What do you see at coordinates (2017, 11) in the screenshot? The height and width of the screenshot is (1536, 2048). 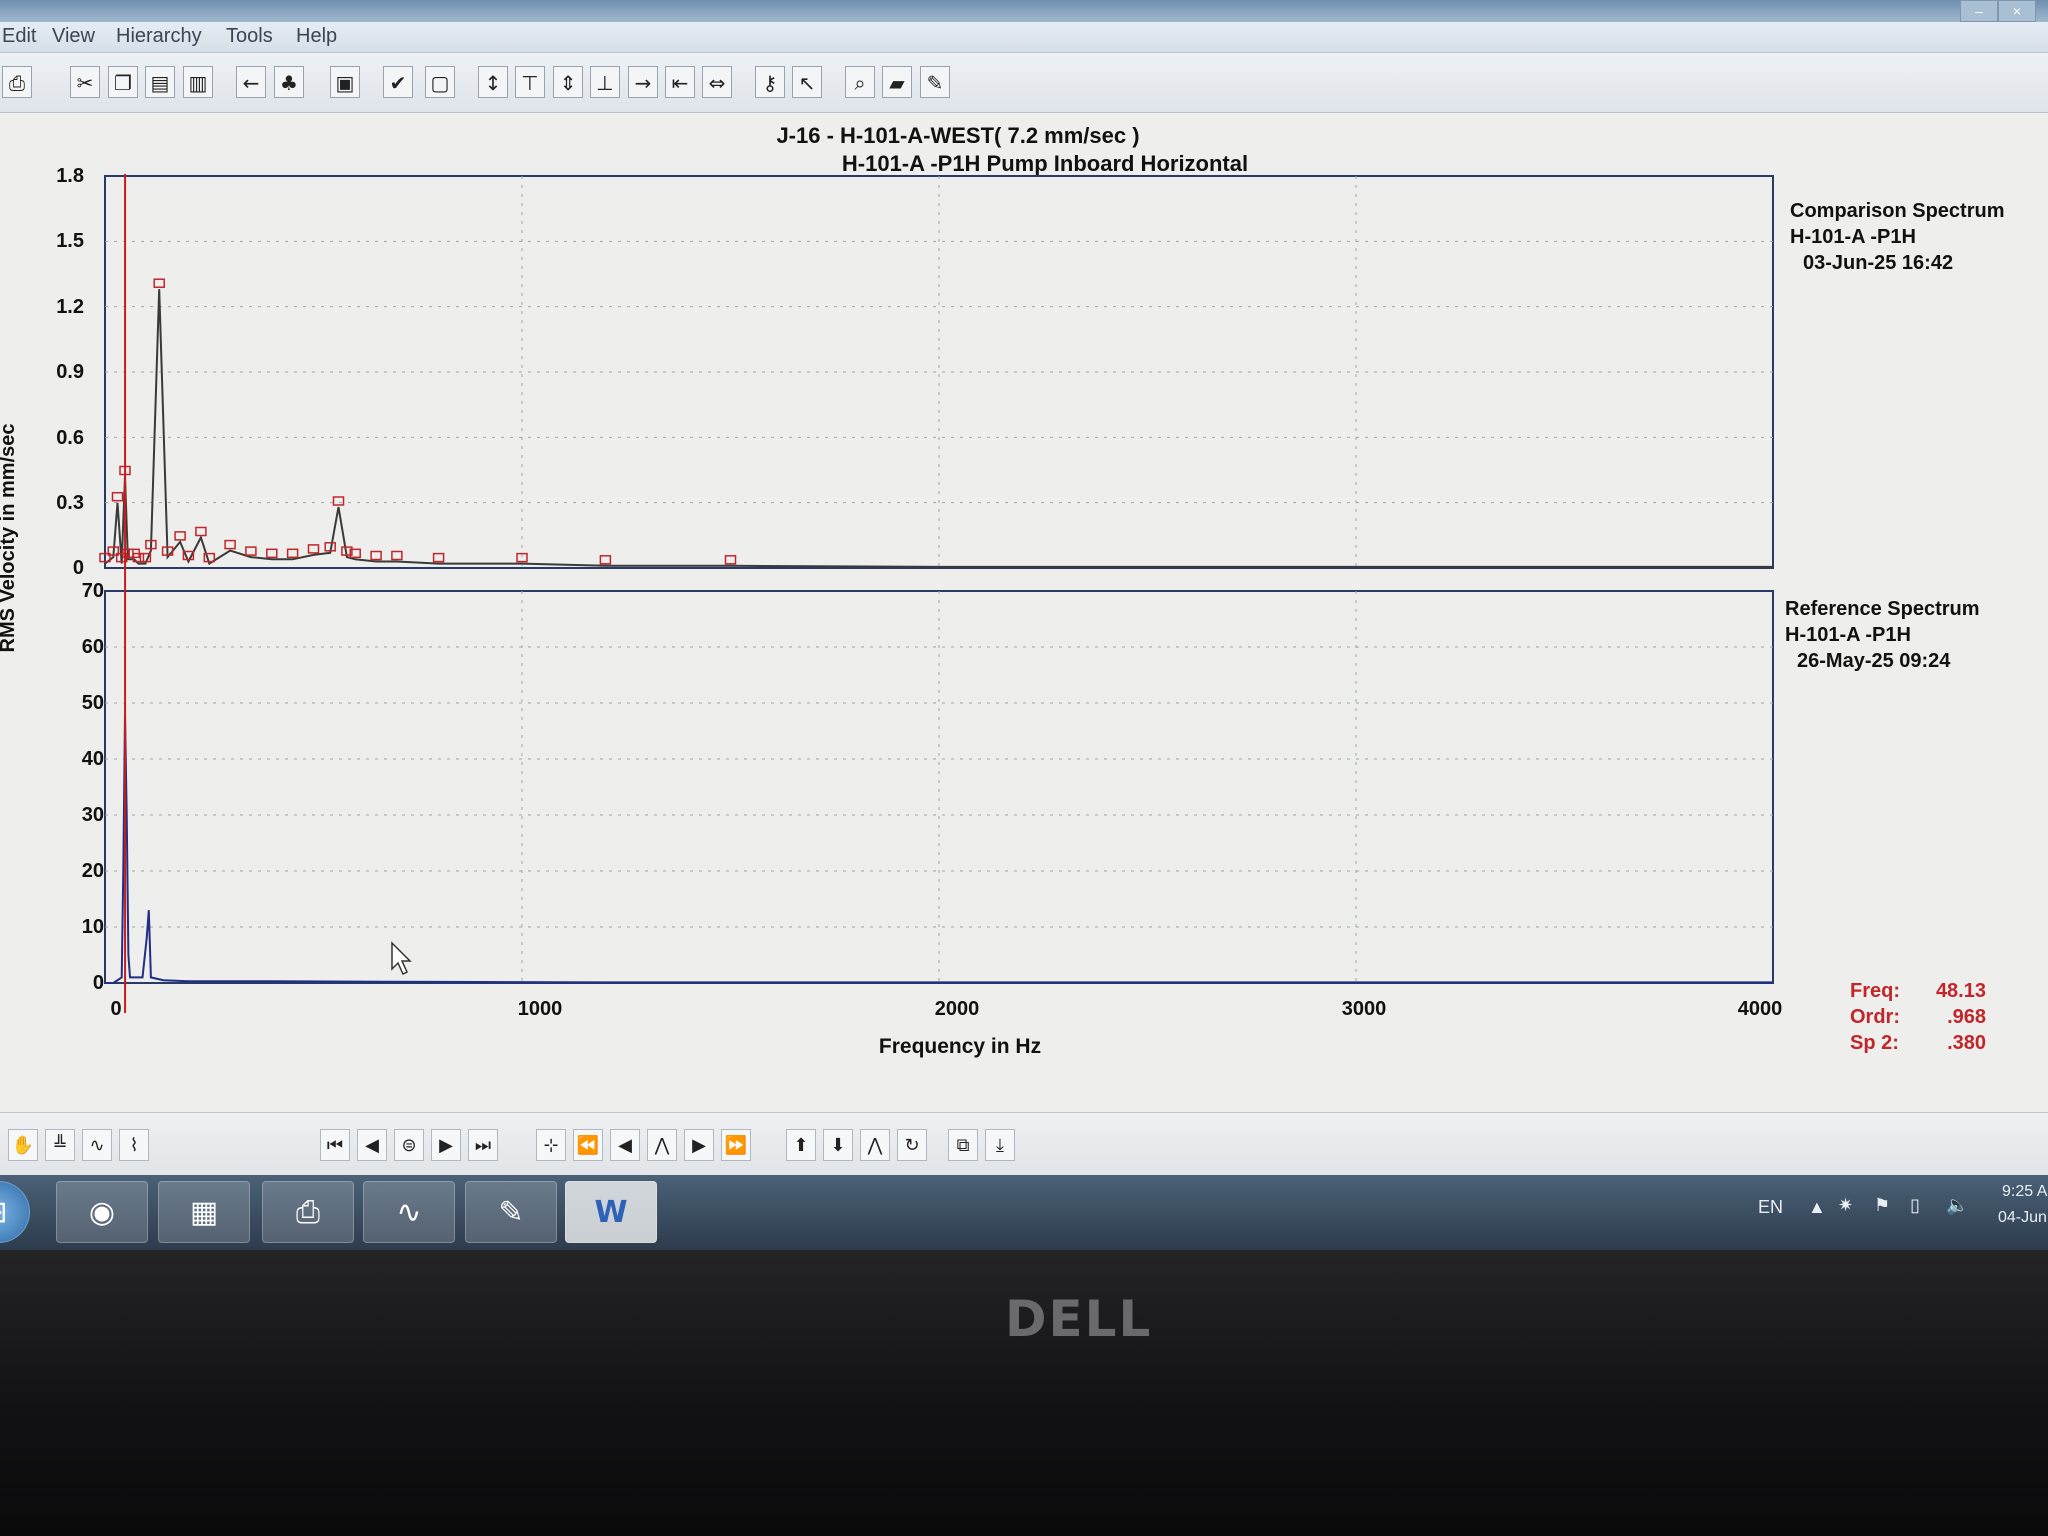 I see `close-button: ×` at bounding box center [2017, 11].